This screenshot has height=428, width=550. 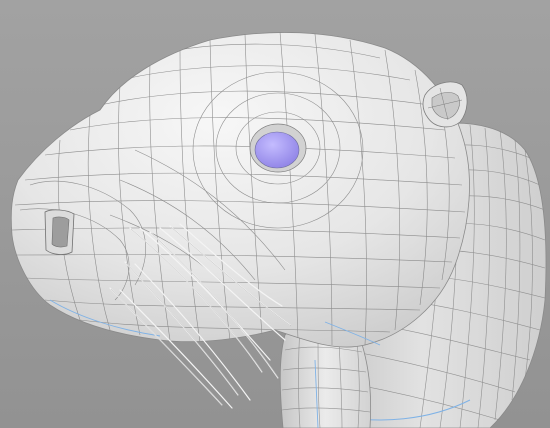 I want to click on eye, so click(x=278, y=148).